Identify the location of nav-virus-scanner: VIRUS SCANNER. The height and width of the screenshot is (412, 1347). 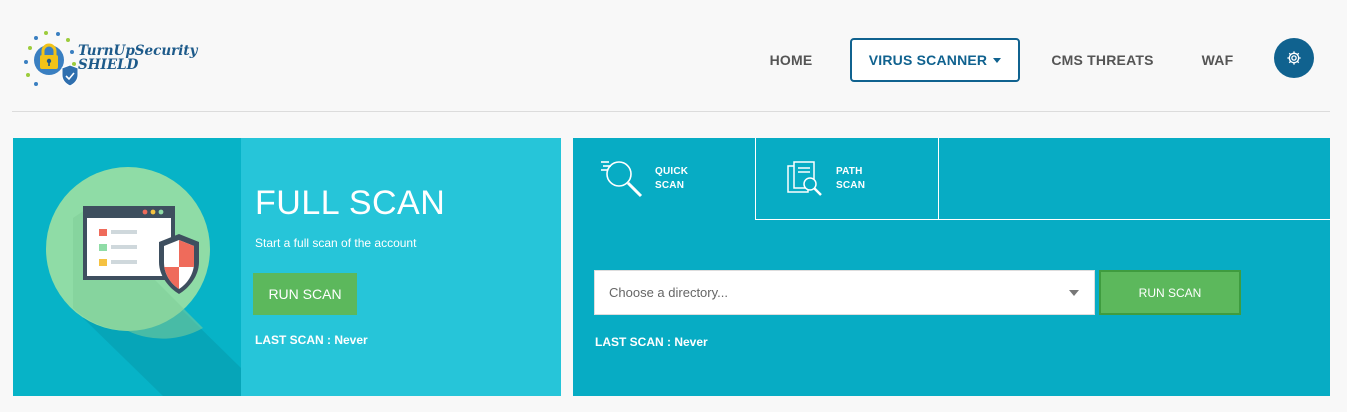
(935, 60).